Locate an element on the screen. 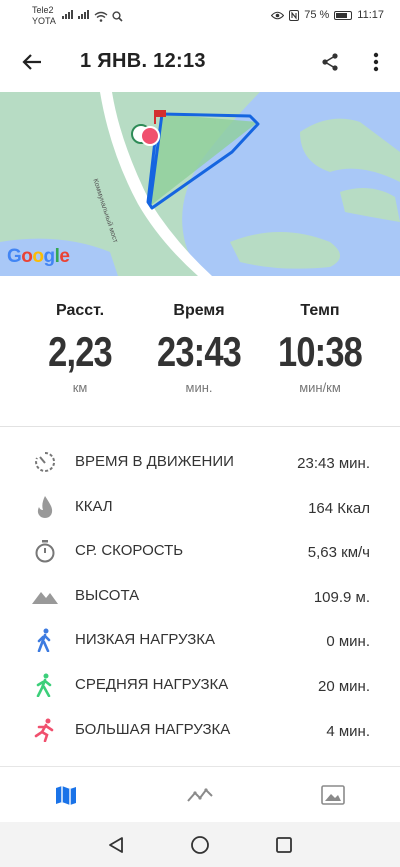 The width and height of the screenshot is (400, 867). detail-label: ВЫСОТА is located at coordinates (107, 595).